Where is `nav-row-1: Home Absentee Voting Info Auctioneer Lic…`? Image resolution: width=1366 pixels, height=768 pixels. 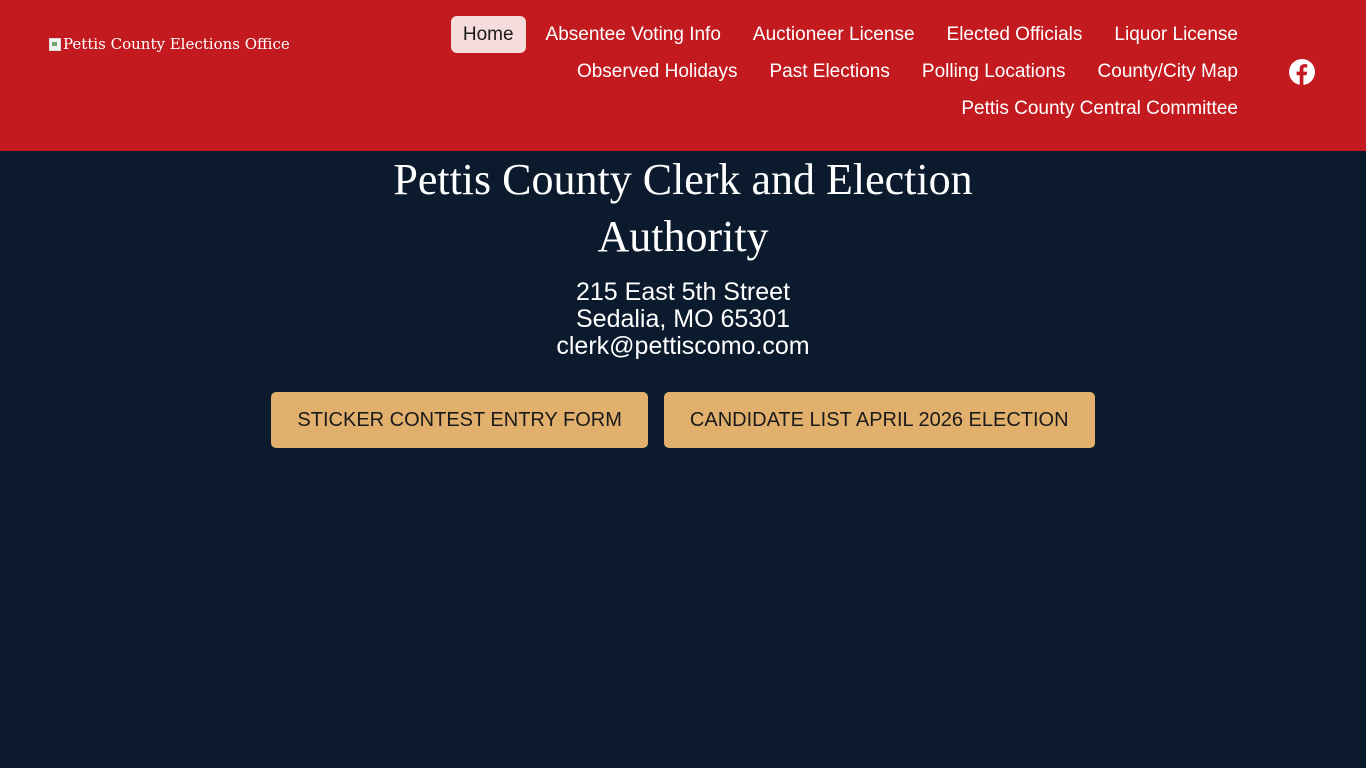 nav-row-1: Home Absentee Voting Info Auctioneer Lic… is located at coordinates (846, 34).